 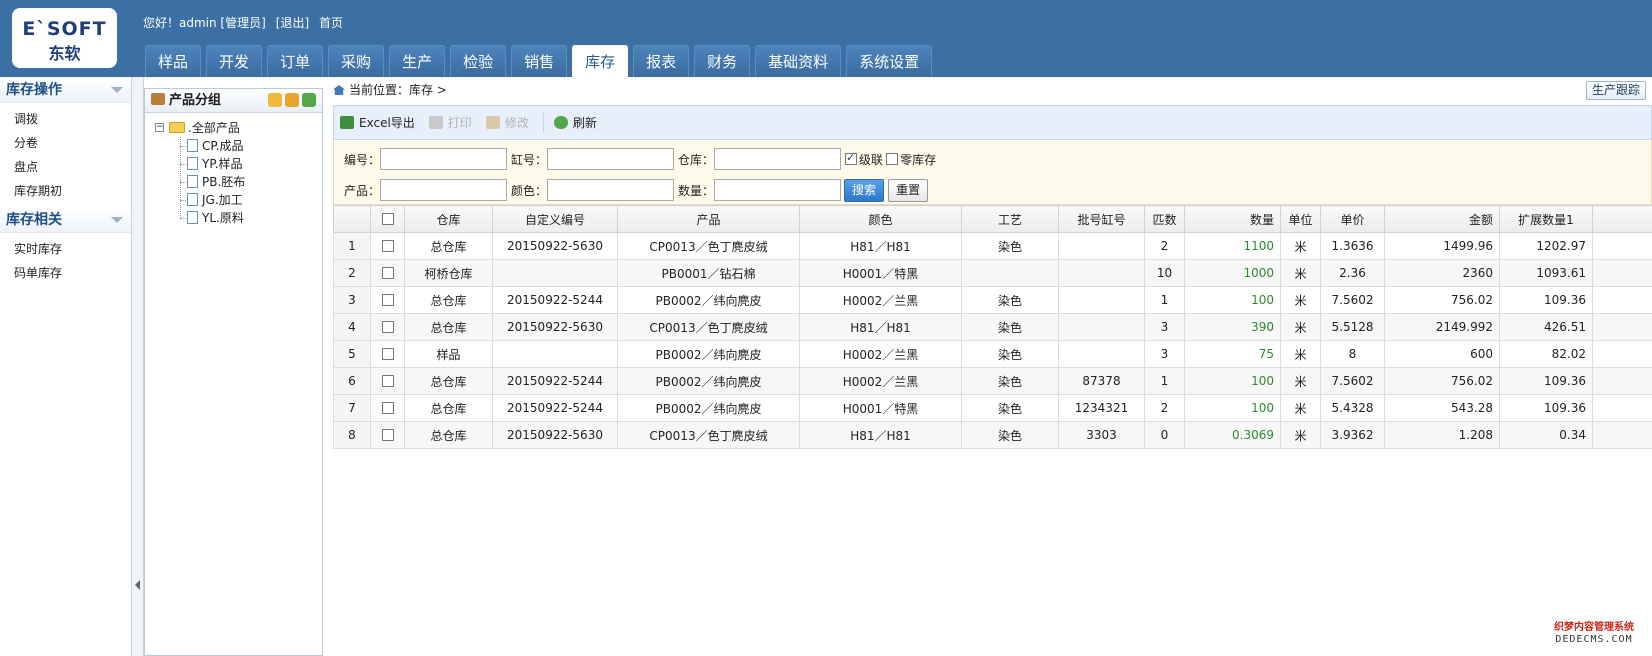 I want to click on select-all-checkbox, so click(x=387, y=219).